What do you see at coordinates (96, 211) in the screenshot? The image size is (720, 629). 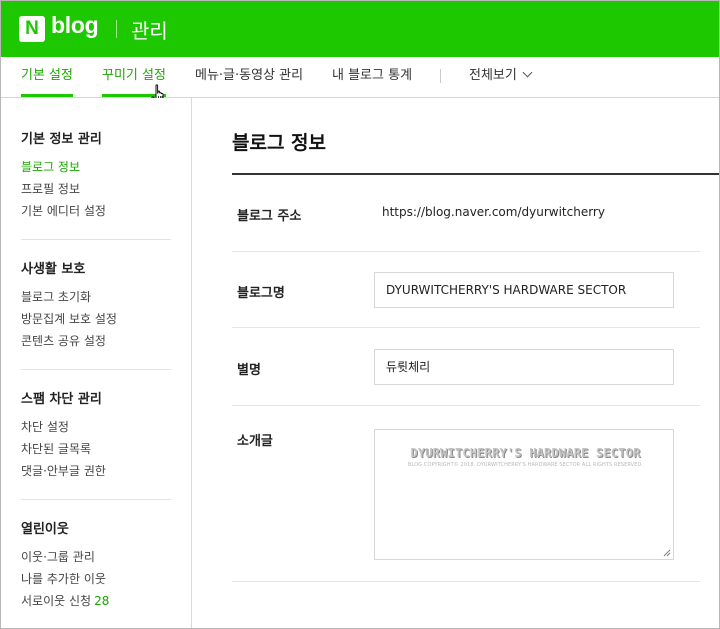 I see `sidebar-item-default-editor: 기본 에디터 설정` at bounding box center [96, 211].